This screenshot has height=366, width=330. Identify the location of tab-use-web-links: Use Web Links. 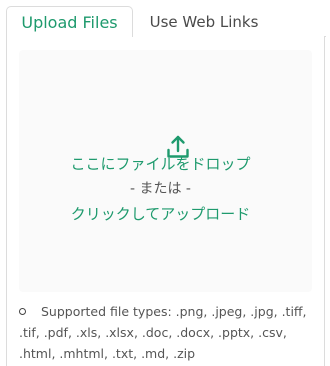
(204, 21).